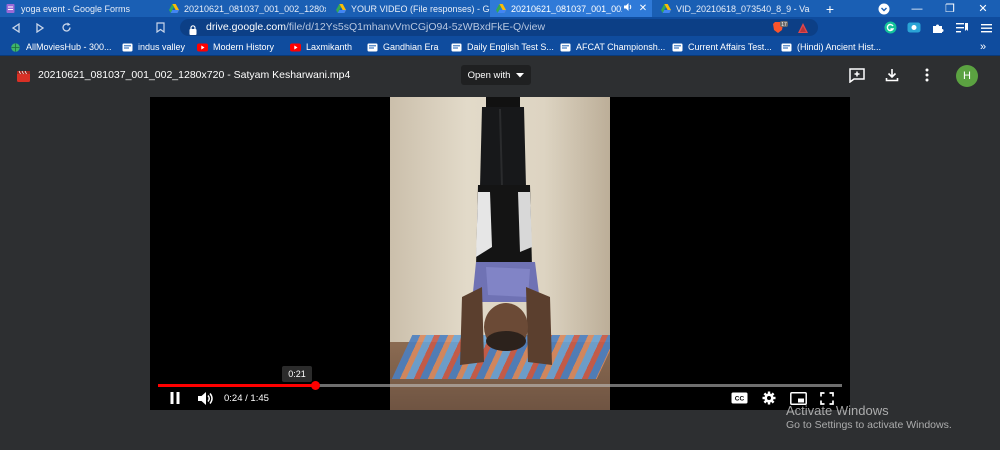  Describe the element at coordinates (566, 8) in the screenshot. I see `tab-title: 20210621_081037_001_002` at that location.